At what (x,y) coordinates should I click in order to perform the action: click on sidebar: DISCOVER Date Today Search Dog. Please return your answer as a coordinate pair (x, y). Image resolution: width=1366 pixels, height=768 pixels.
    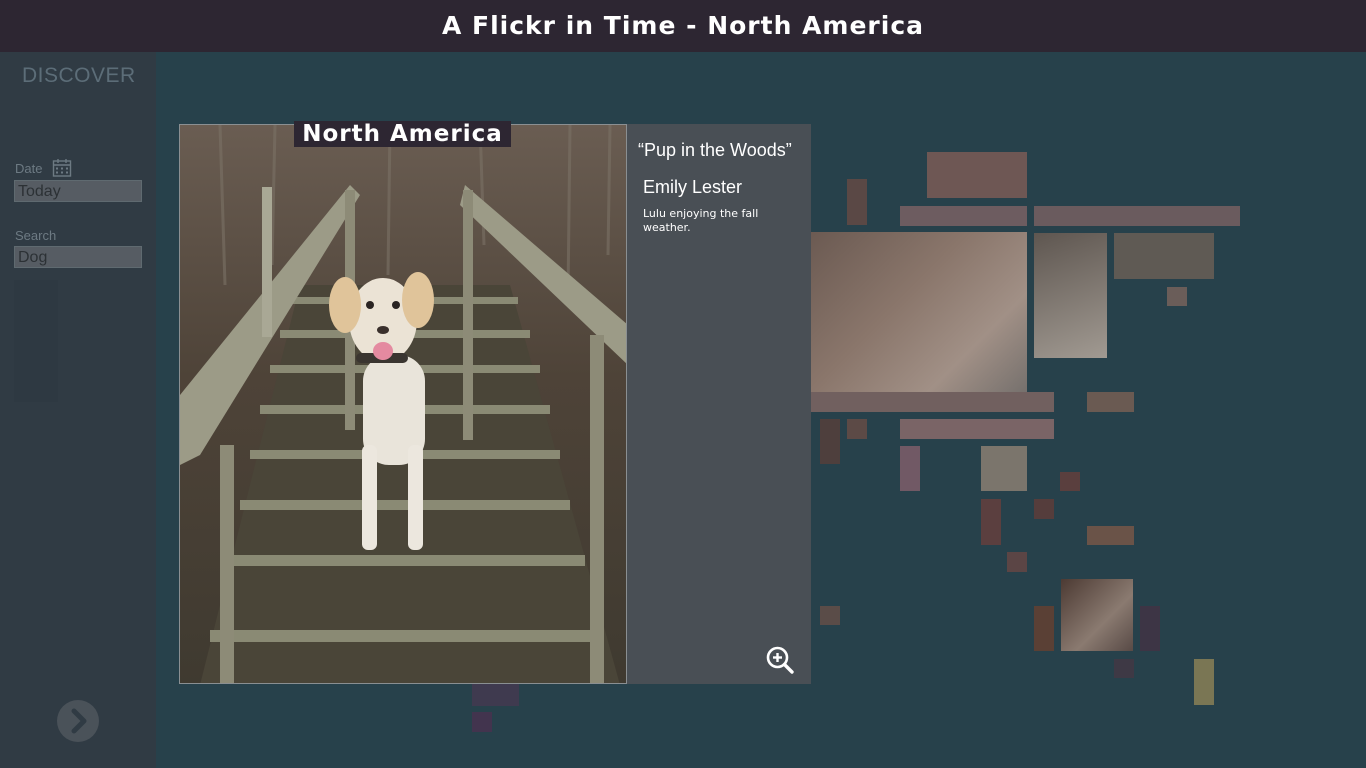
    Looking at the image, I should click on (78, 410).